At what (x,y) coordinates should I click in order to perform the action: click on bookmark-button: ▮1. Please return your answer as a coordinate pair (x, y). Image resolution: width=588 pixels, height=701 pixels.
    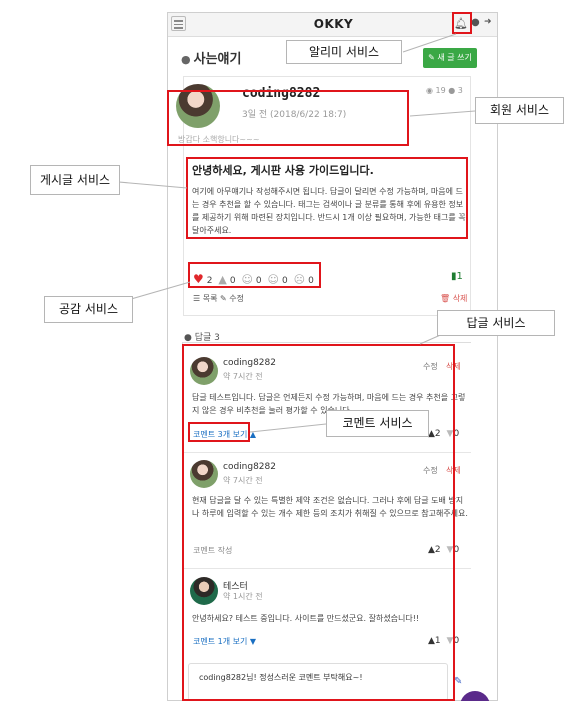
    Looking at the image, I should click on (457, 276).